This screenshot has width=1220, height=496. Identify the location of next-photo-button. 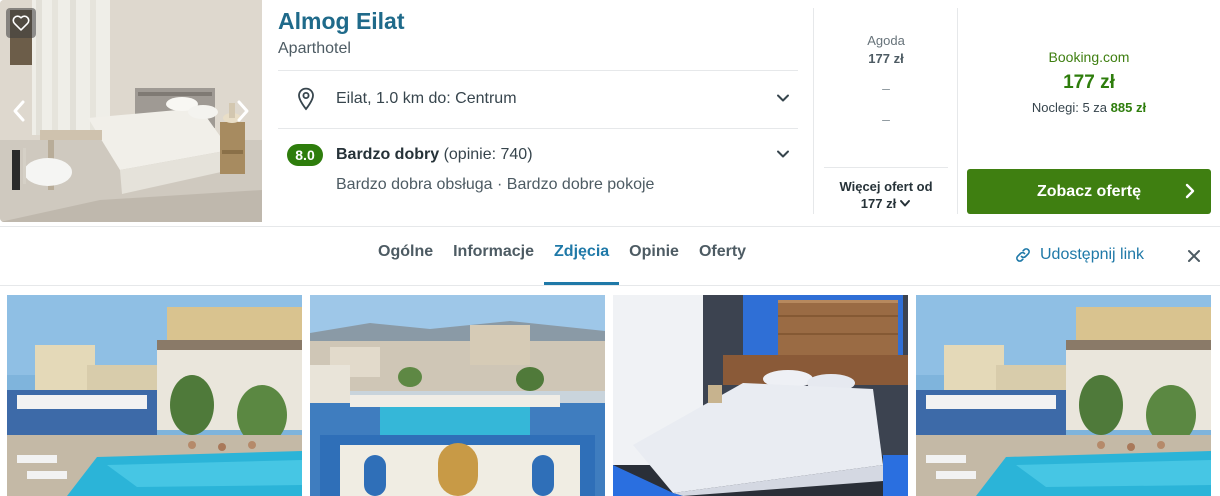
(243, 111).